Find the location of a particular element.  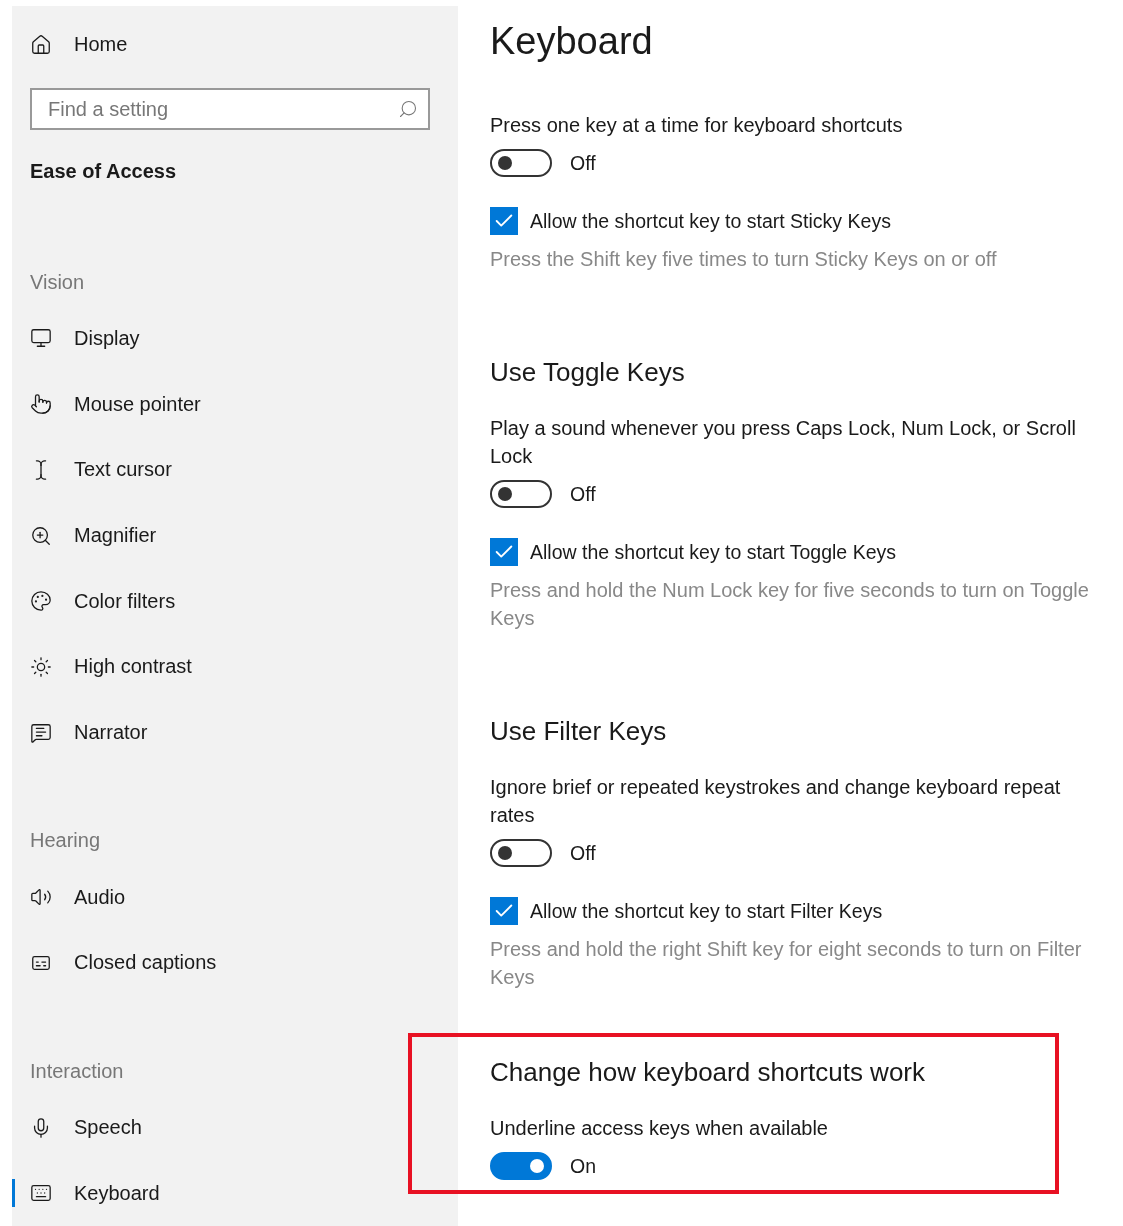

magnifier-icon is located at coordinates (41, 535).